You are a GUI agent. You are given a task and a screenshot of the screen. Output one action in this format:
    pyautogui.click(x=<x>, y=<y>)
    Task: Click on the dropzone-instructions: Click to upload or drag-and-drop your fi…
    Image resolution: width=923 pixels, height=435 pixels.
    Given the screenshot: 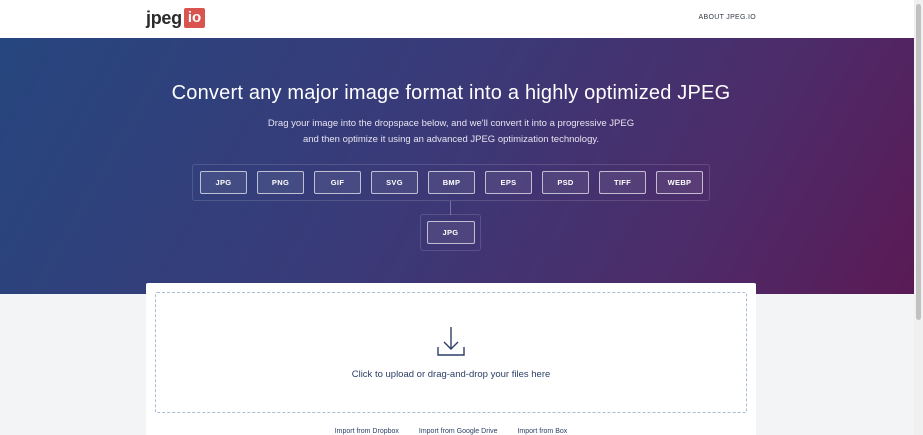 What is the action you would take?
    pyautogui.click(x=451, y=374)
    